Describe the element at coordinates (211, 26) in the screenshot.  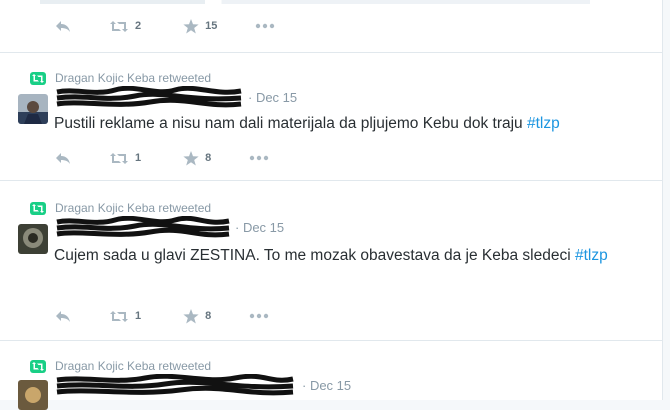
I see `favorite-count: 15` at that location.